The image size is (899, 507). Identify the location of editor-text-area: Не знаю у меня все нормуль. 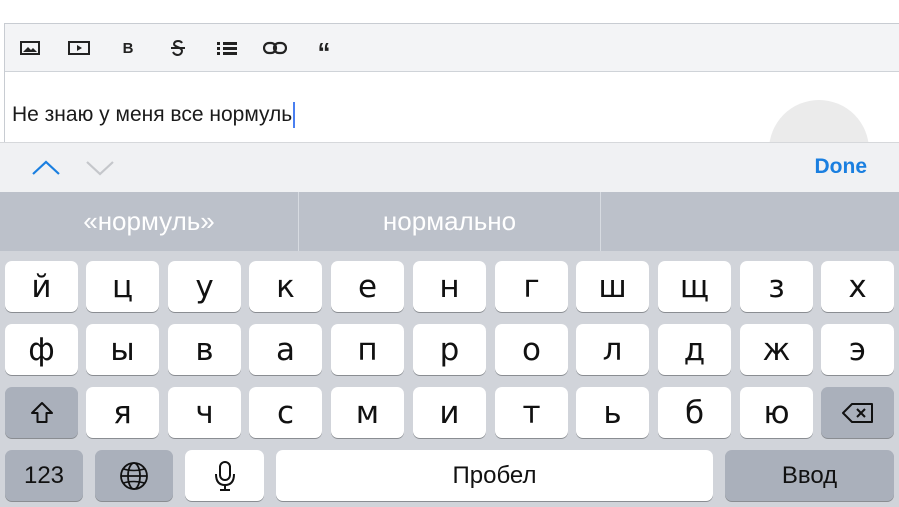
(154, 115).